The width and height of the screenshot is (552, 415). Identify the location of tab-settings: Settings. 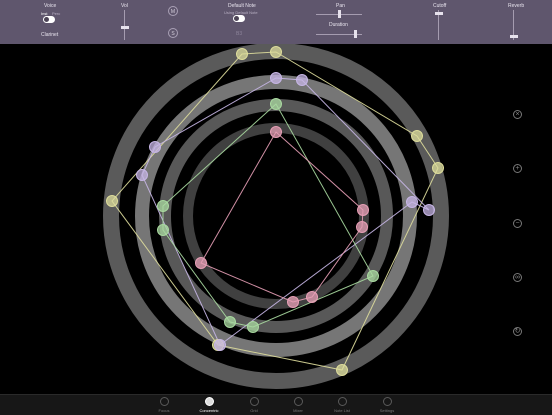
(387, 405).